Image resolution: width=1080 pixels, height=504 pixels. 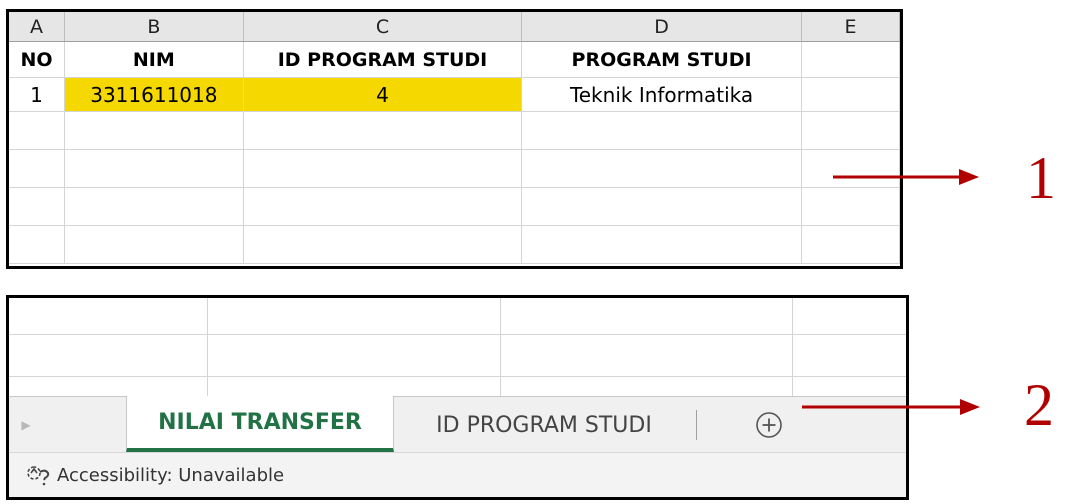 I want to click on triangle-right-icon: ▶, so click(x=26, y=425).